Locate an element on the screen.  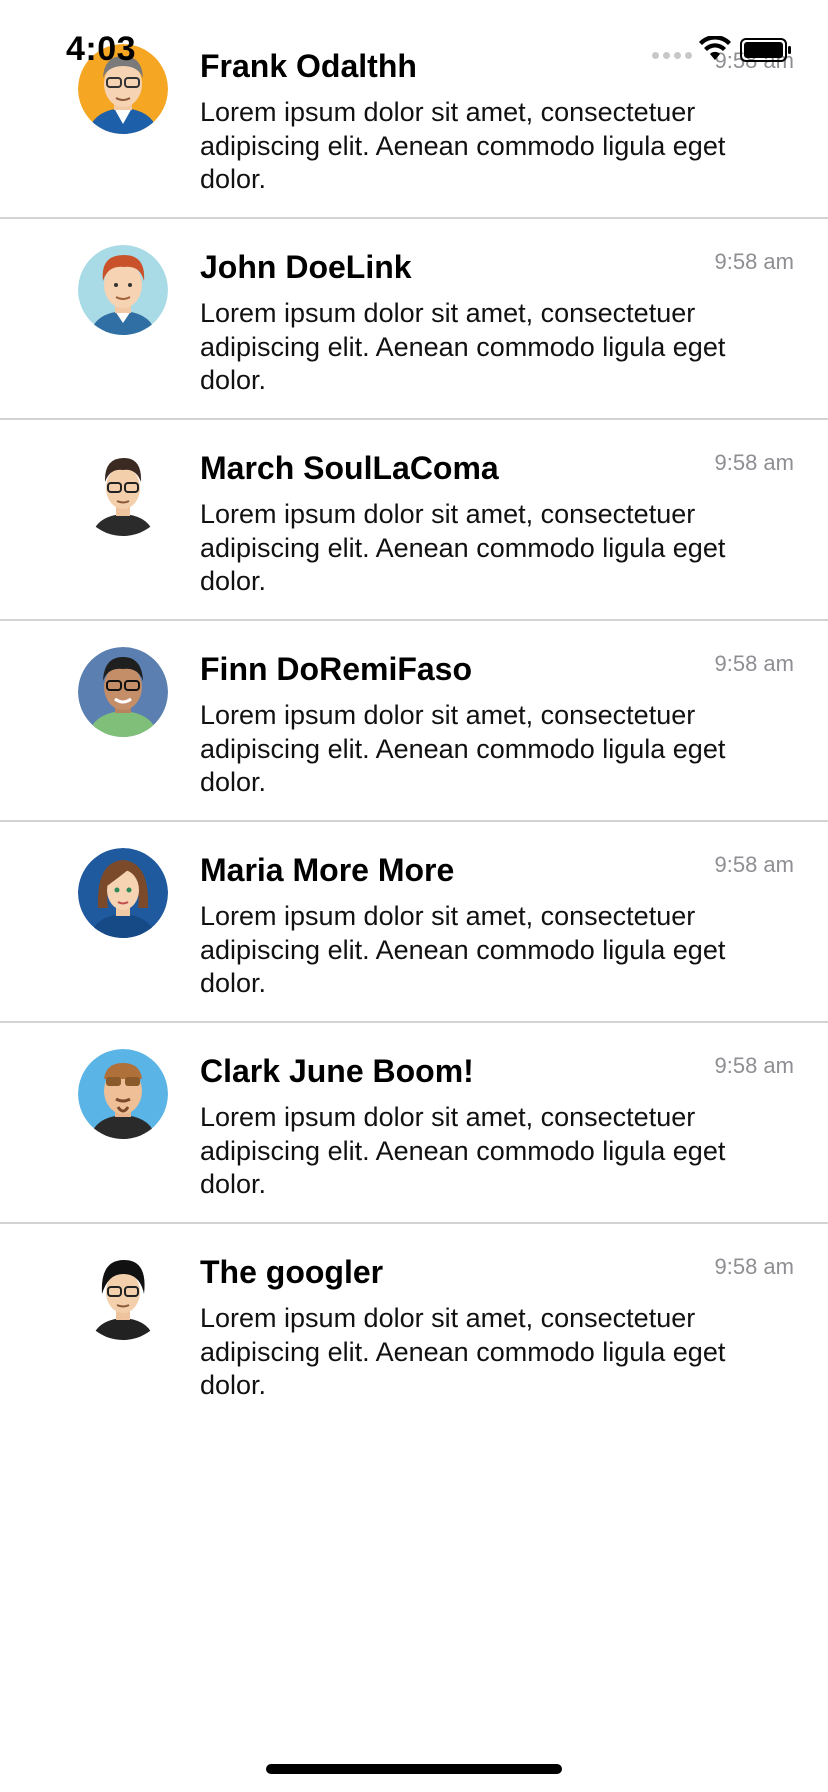
contact-name: The googler is located at coordinates (292, 1272).